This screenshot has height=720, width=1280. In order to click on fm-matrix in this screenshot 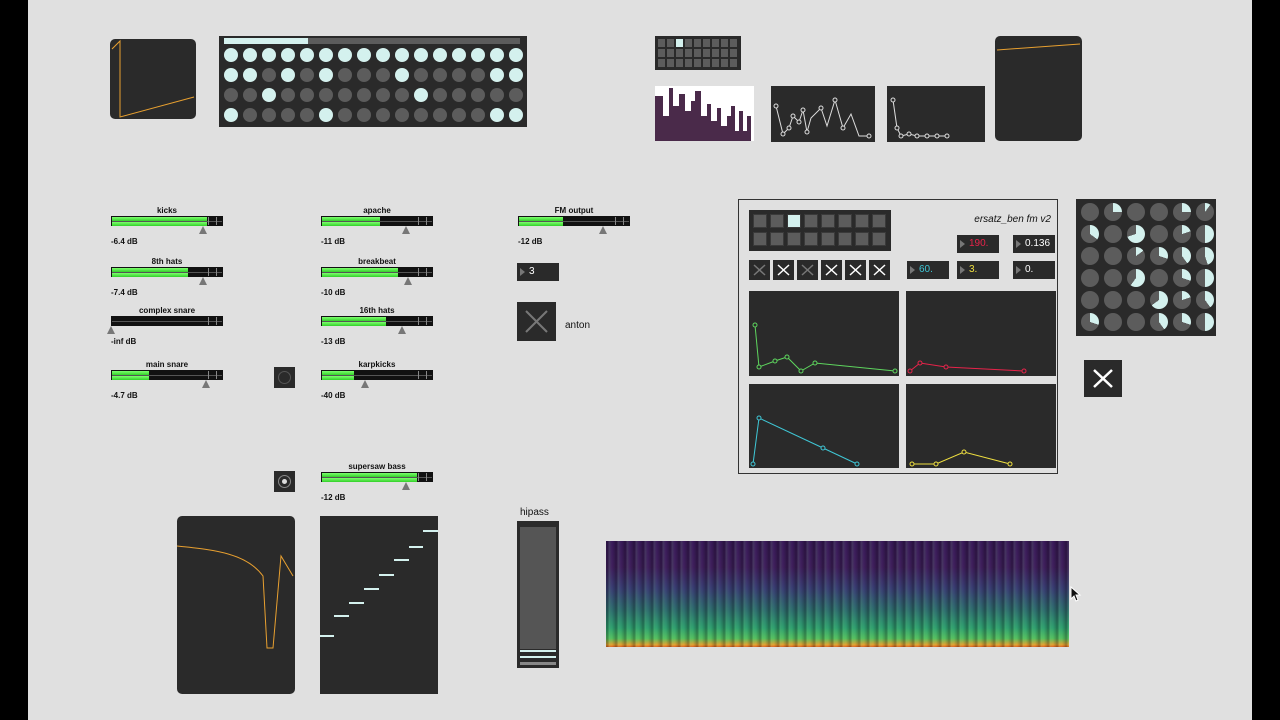, I will do `click(820, 230)`.